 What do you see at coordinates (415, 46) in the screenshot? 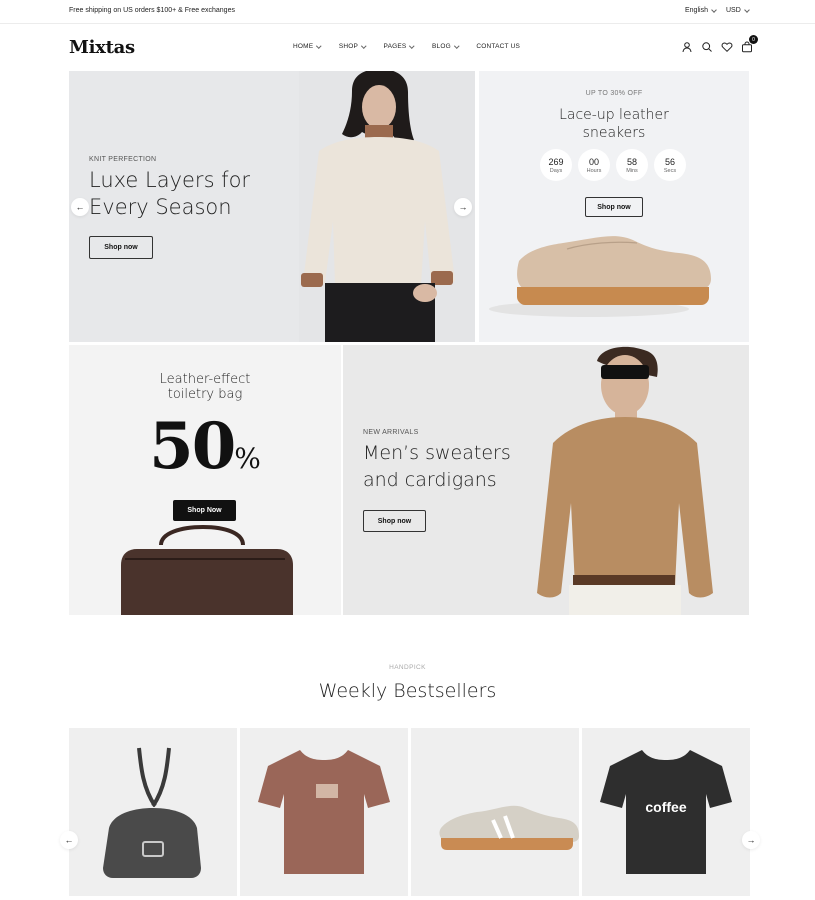
I see `main-nav: HOME SHOP PAGES BLOG CONTACT US` at bounding box center [415, 46].